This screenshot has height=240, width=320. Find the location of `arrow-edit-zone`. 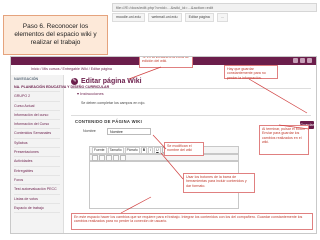

arrow-edit-zone is located at coordinates (145, 73).